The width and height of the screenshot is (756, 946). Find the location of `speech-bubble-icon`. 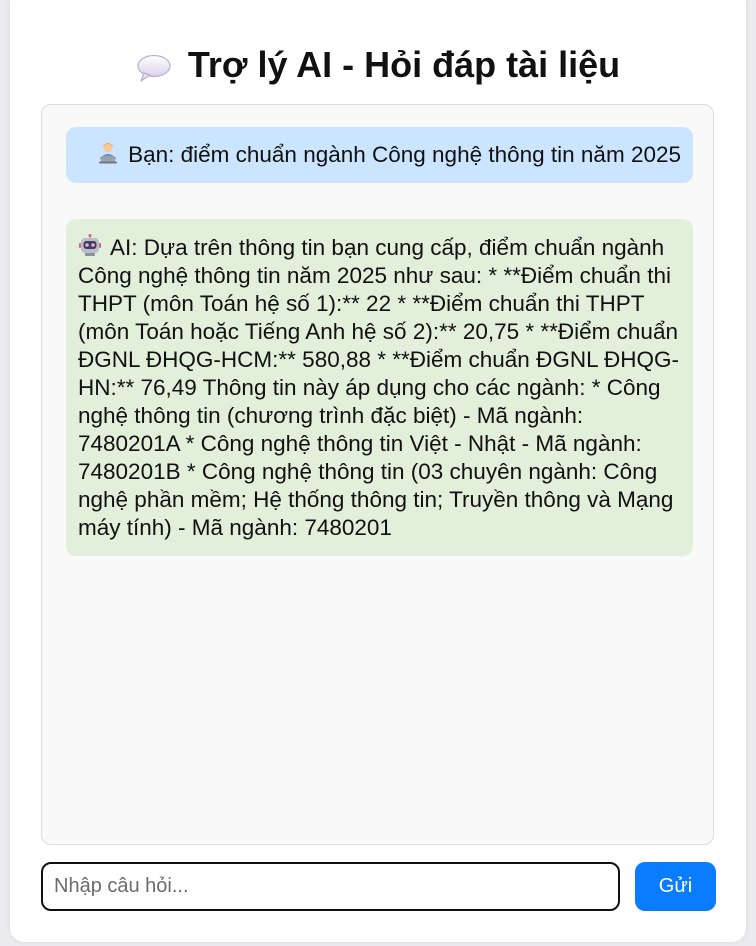

speech-bubble-icon is located at coordinates (154, 66).